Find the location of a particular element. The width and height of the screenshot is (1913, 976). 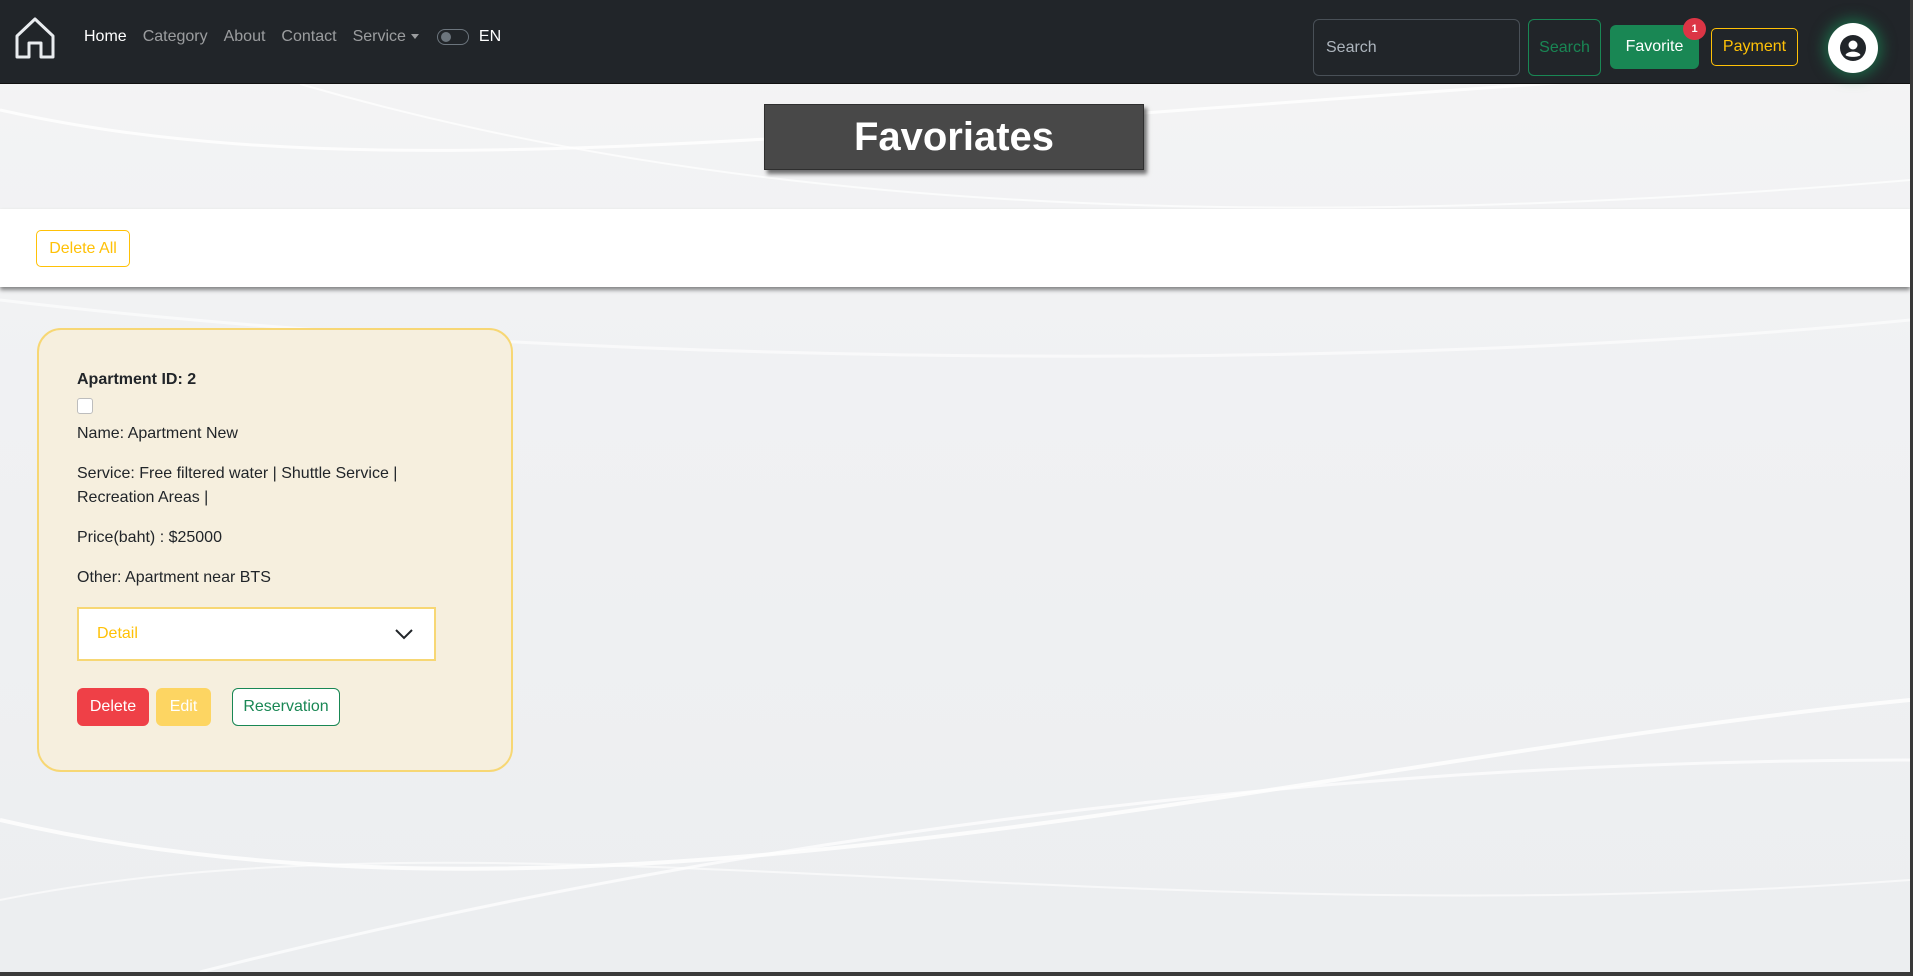

user-circle-icon is located at coordinates (1853, 48).